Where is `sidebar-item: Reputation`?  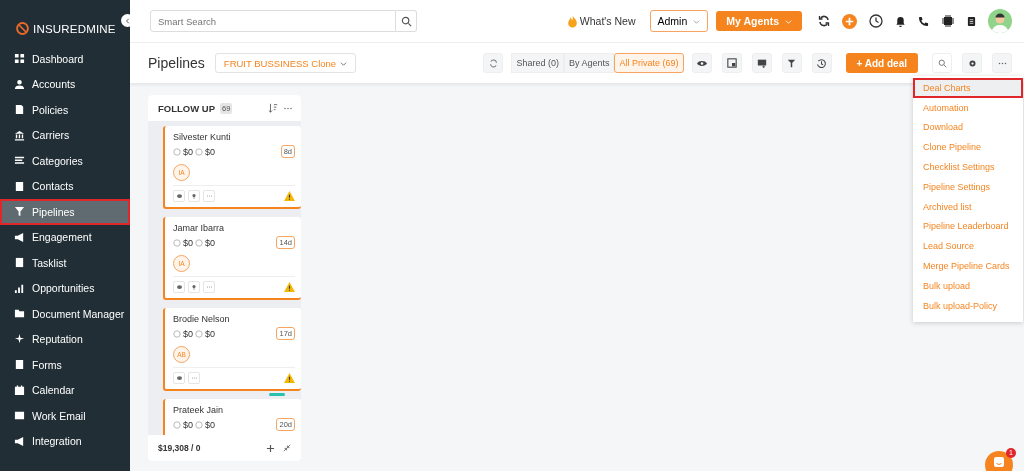
sidebar-item: Reputation is located at coordinates (65, 339).